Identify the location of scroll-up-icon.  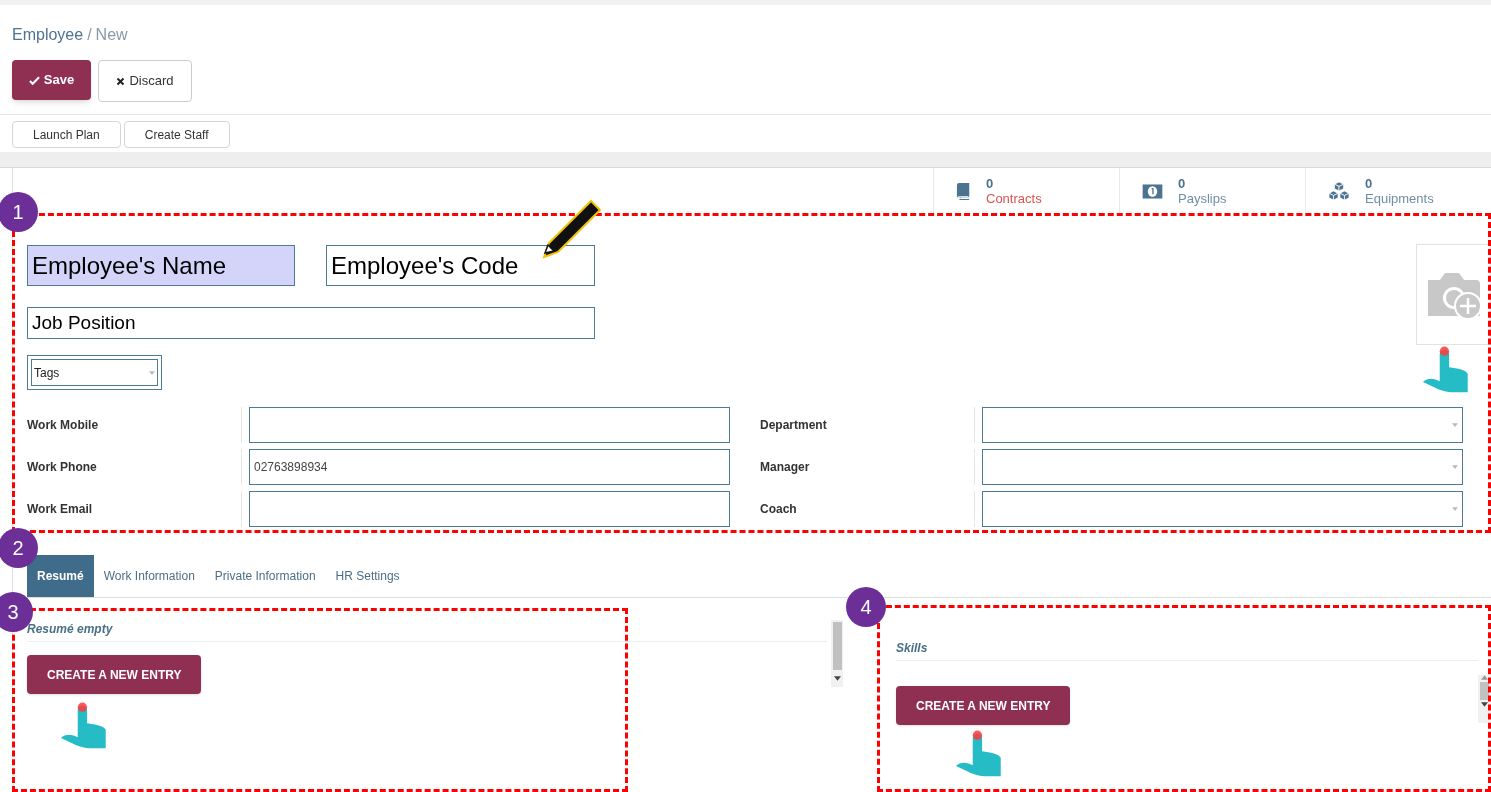
(1484, 677).